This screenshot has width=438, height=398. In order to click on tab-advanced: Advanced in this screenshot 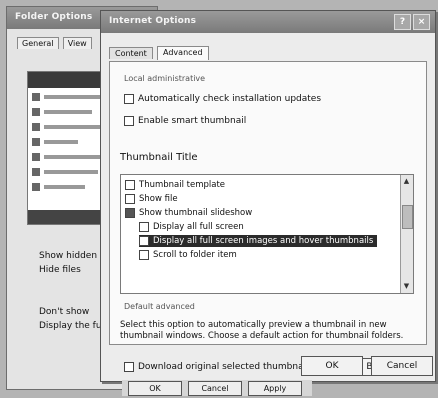, I will do `click(183, 53)`.